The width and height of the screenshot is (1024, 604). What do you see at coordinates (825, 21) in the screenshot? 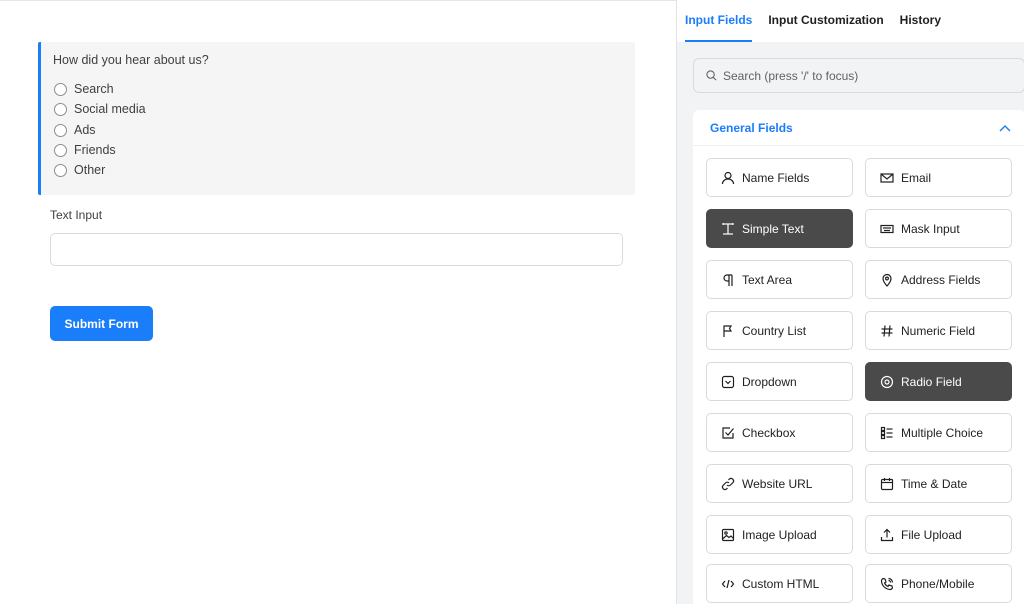
I see `tab-input-customization: Input Customization` at bounding box center [825, 21].